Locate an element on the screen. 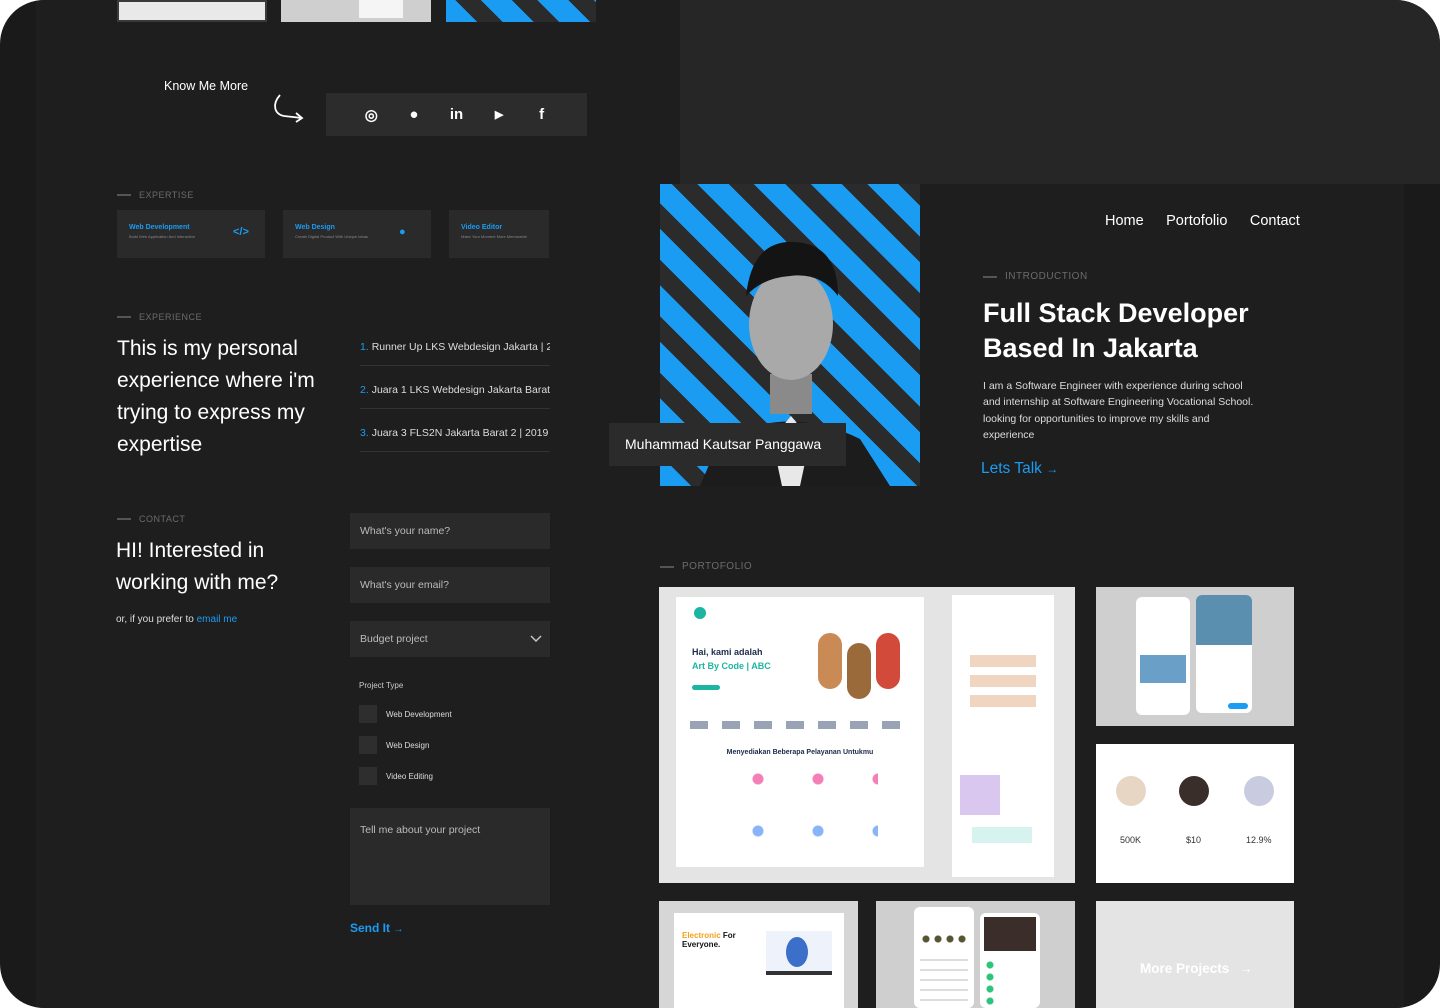  contact-label: CONTACT is located at coordinates (151, 519).